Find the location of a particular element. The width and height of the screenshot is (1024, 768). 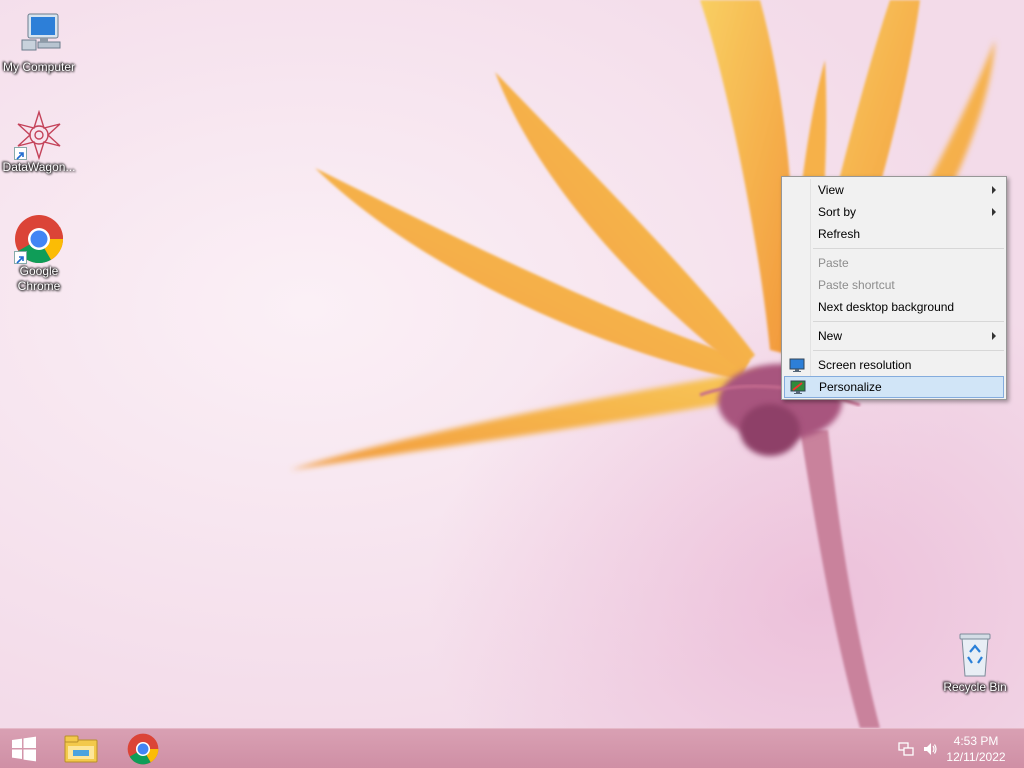

desktop-icon-google-chrome: Google Chrome is located at coordinates (39, 254).